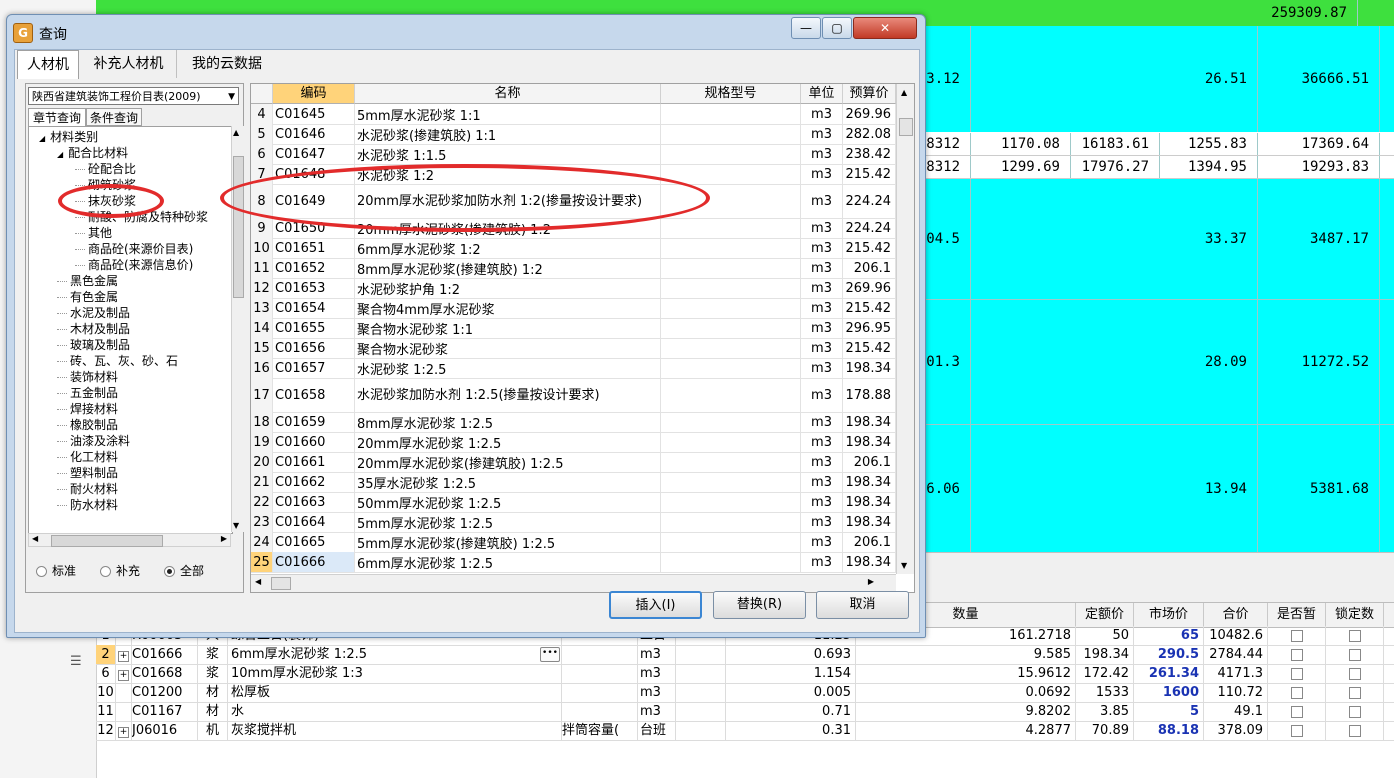 The width and height of the screenshot is (1394, 778). What do you see at coordinates (87, 457) in the screenshot?
I see `tree-node: 化工材料` at bounding box center [87, 457].